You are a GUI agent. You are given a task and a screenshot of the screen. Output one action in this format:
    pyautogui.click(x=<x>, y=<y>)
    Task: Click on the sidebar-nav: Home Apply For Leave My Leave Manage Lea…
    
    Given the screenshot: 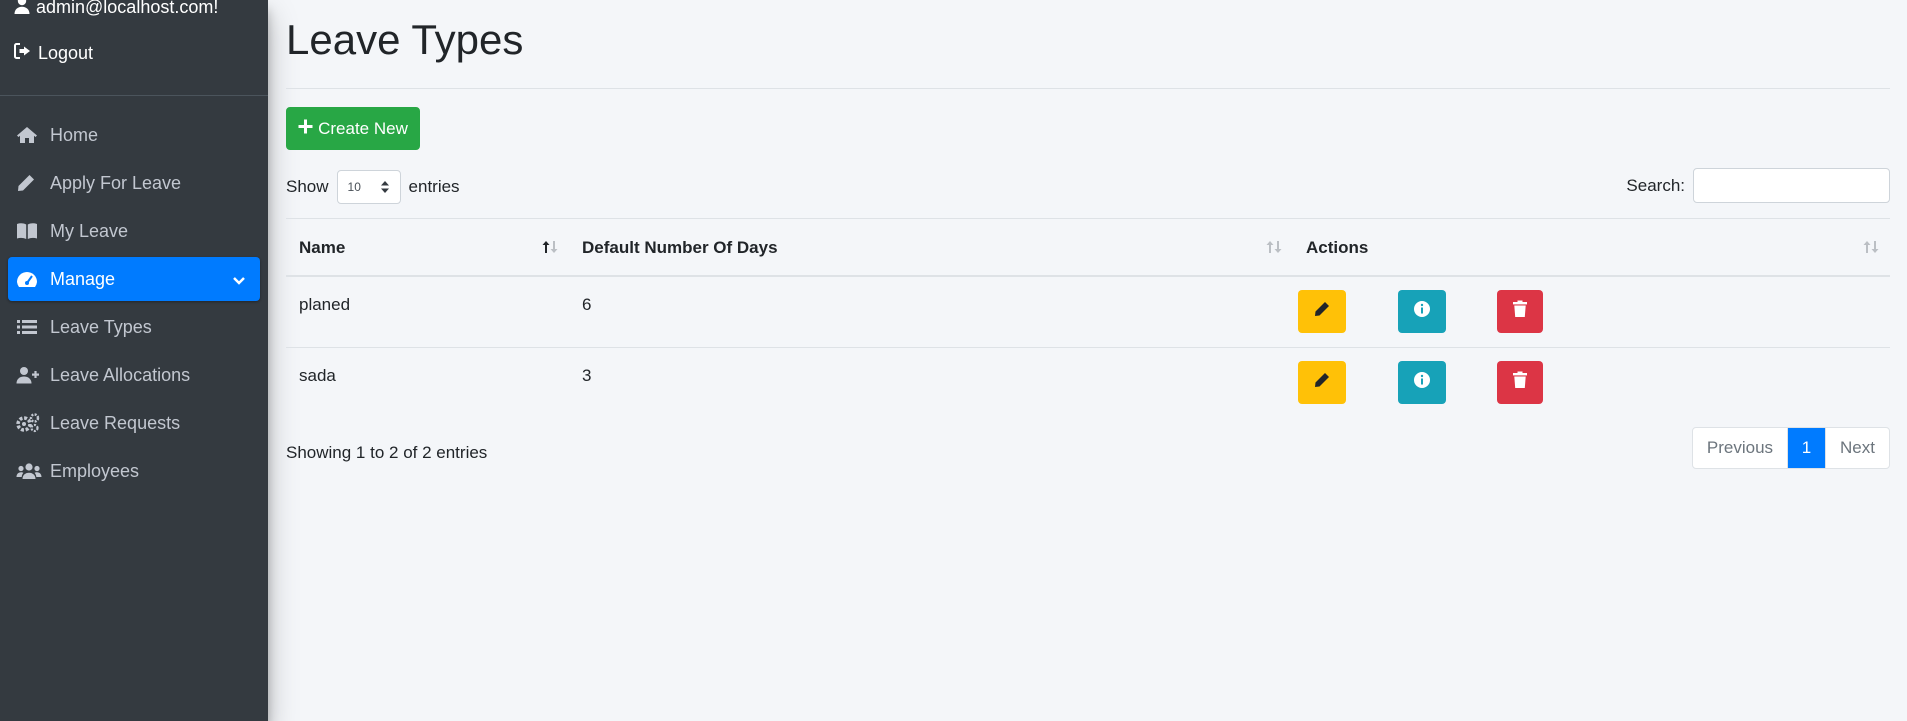 What is the action you would take?
    pyautogui.click(x=134, y=305)
    